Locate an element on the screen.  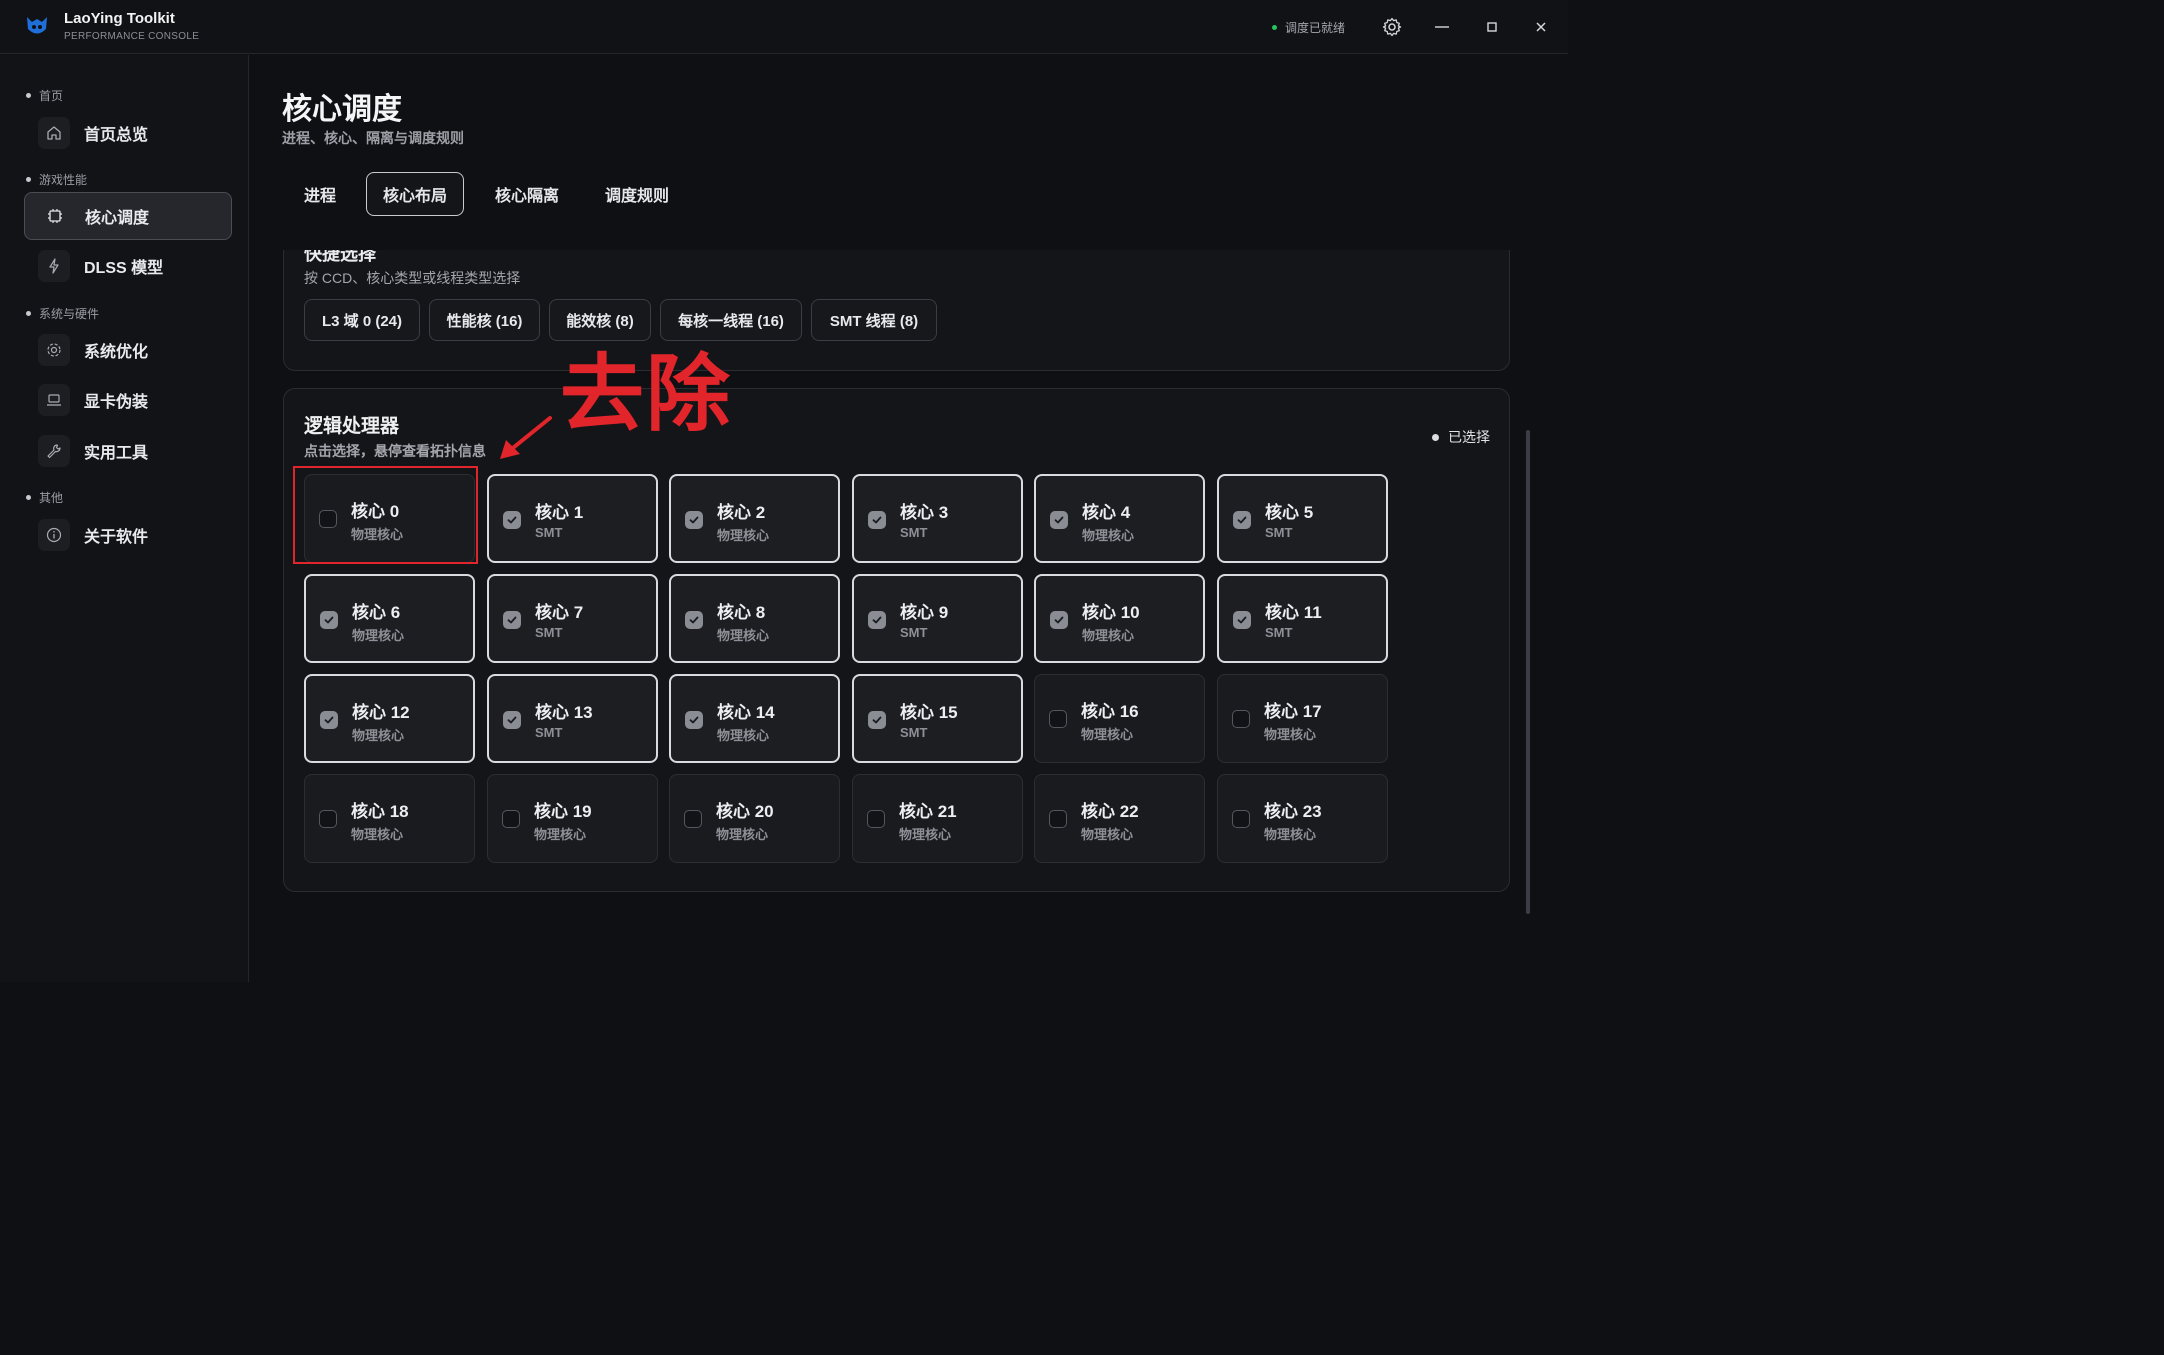
chip-smt-threads: SMT 线程 (8) is located at coordinates (874, 320).